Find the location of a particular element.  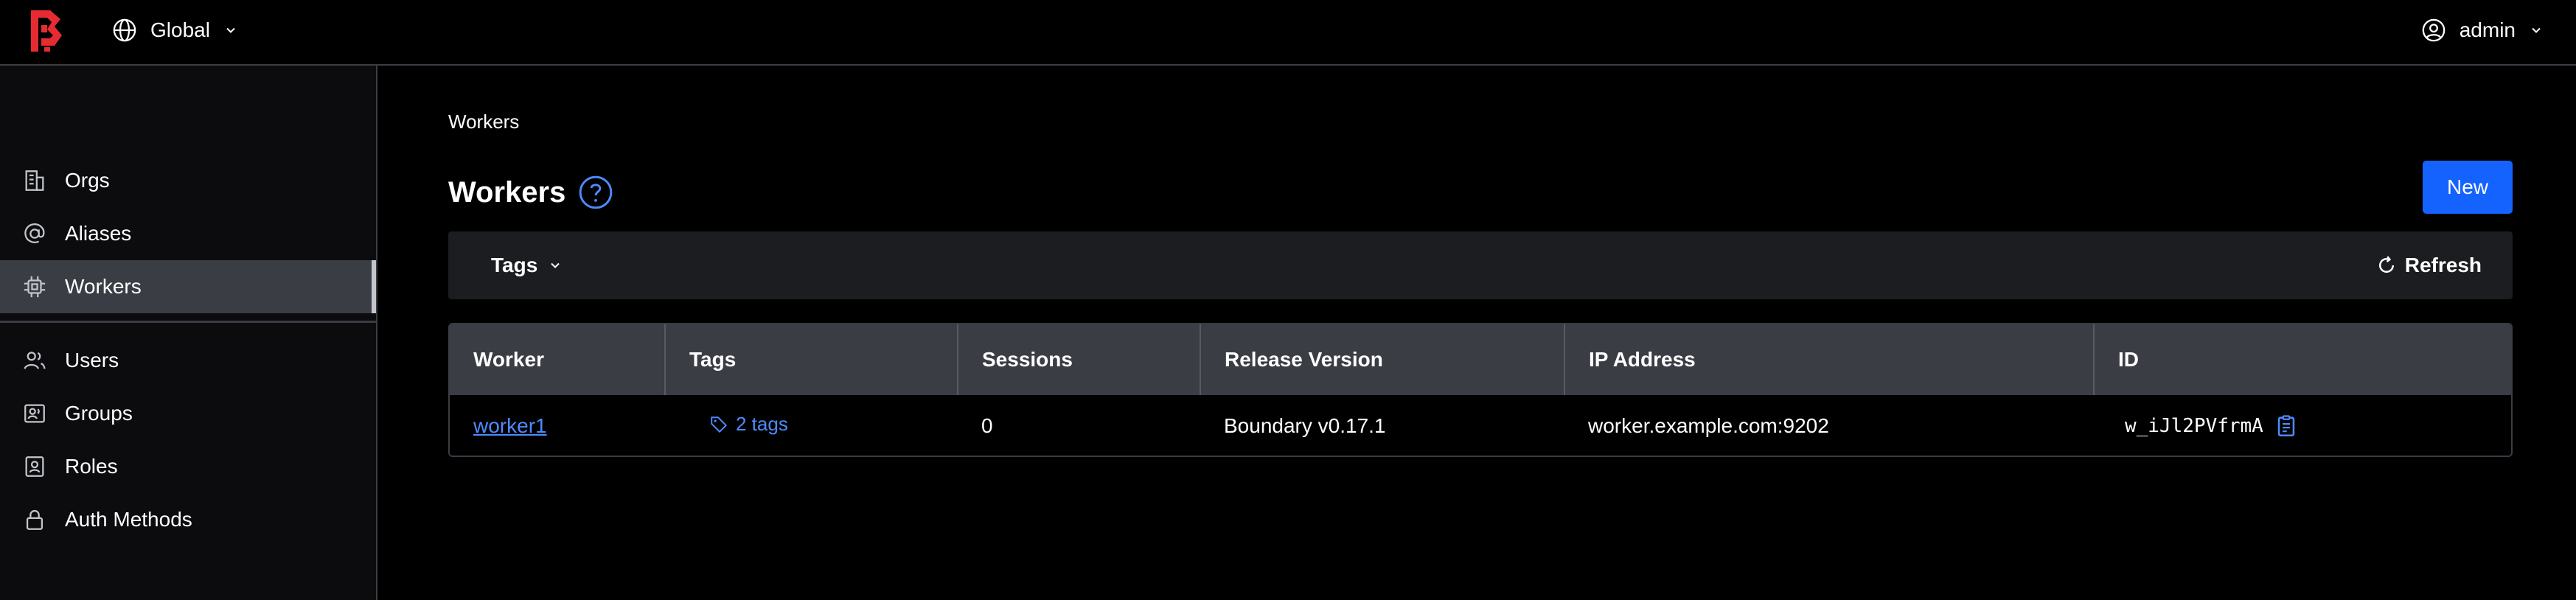

scope-picker: Global is located at coordinates (175, 31).